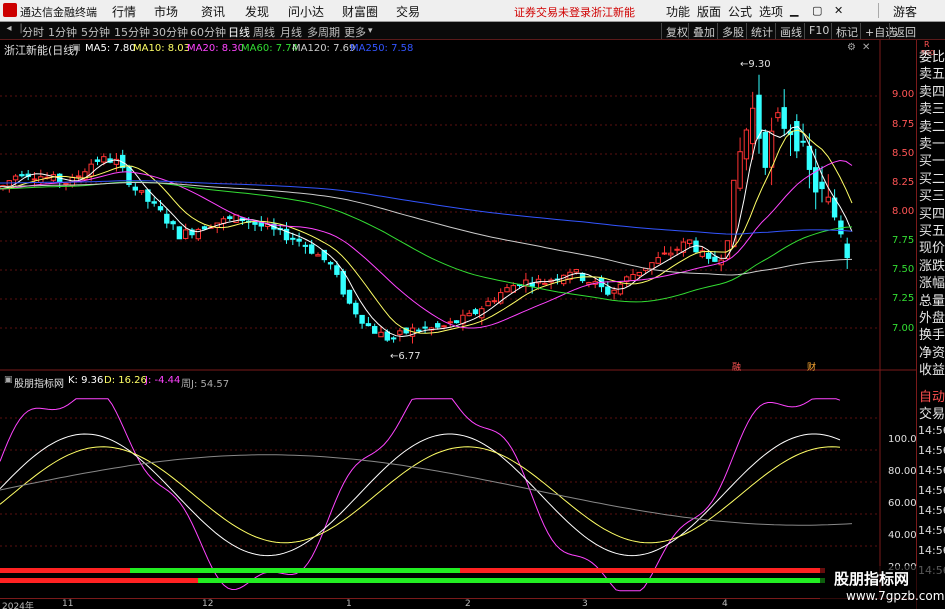 This screenshot has height=609, width=945. What do you see at coordinates (932, 179) in the screenshot?
I see `quote-label: 买二` at bounding box center [932, 179].